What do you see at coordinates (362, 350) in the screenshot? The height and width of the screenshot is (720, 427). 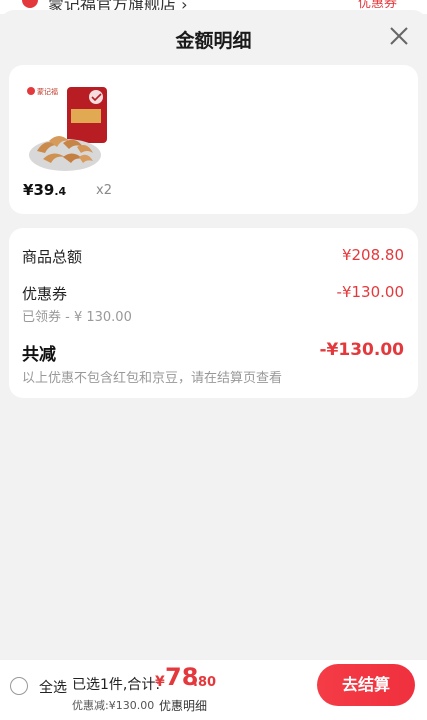 I see `total-reduction-value: -¥130.00` at bounding box center [362, 350].